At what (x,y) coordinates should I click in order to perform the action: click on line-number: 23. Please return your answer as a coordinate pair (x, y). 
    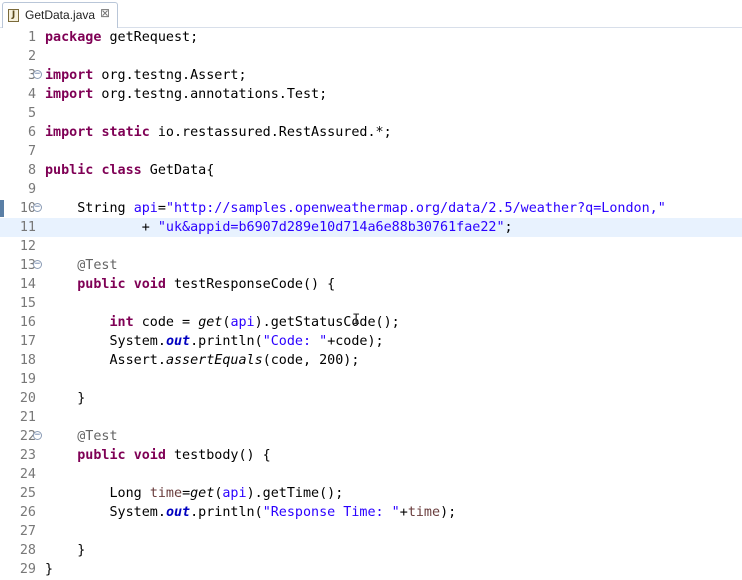
    Looking at the image, I should click on (27, 455).